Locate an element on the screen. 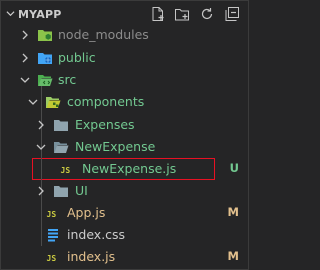 The image size is (320, 270). folder-open-icon is located at coordinates (61, 147).